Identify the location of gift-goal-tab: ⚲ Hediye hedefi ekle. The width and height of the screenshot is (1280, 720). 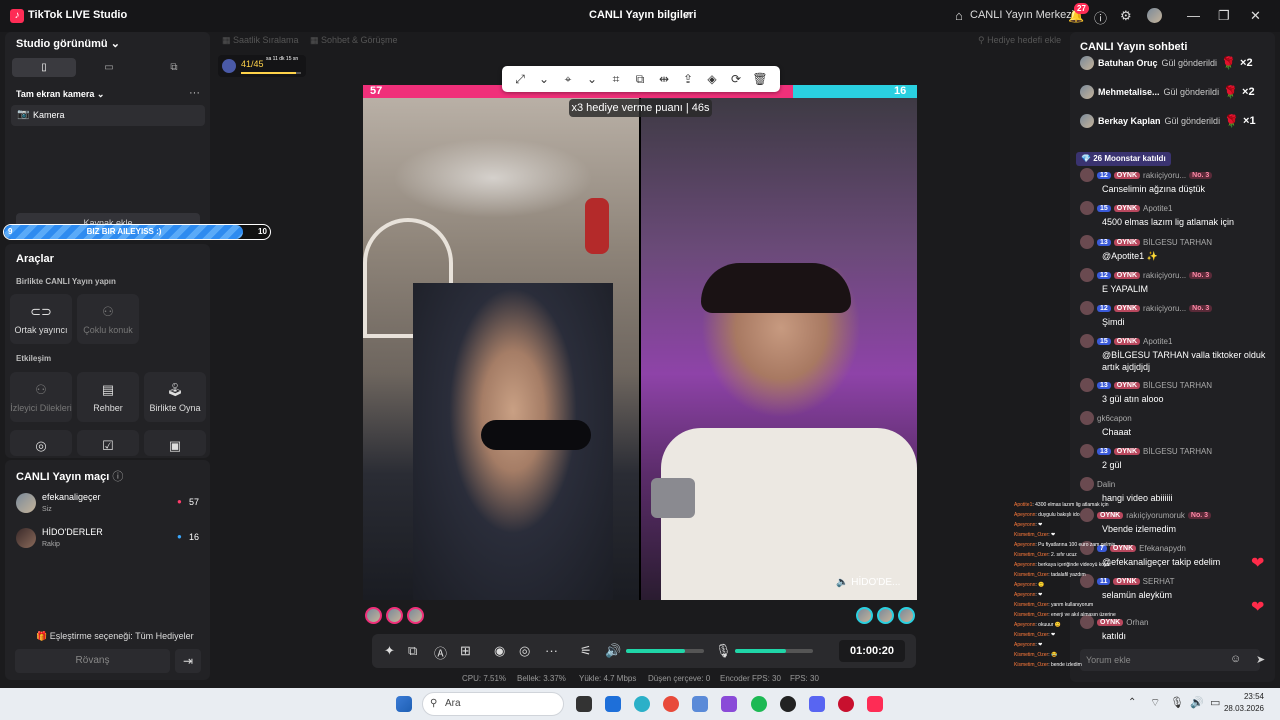
(1019, 40).